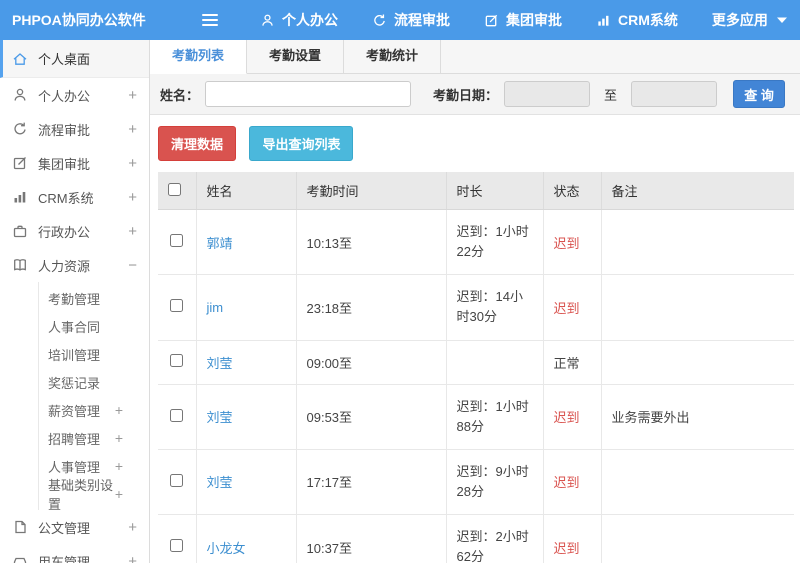 The image size is (800, 563). What do you see at coordinates (308, 94) in the screenshot?
I see `name-input` at bounding box center [308, 94].